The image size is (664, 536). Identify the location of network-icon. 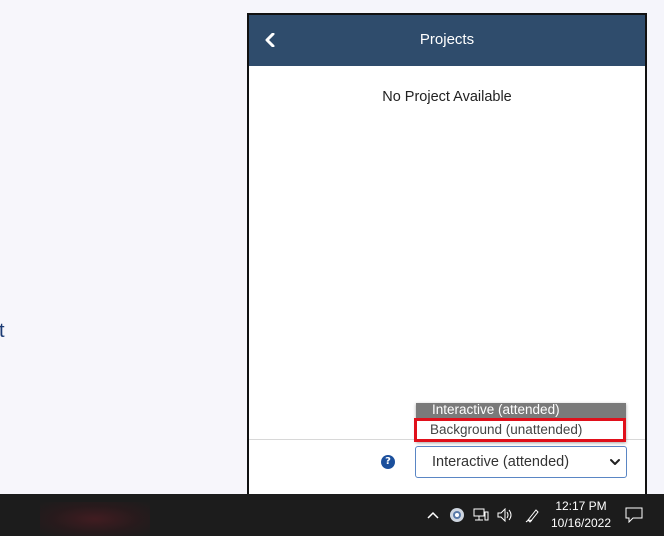
(481, 514).